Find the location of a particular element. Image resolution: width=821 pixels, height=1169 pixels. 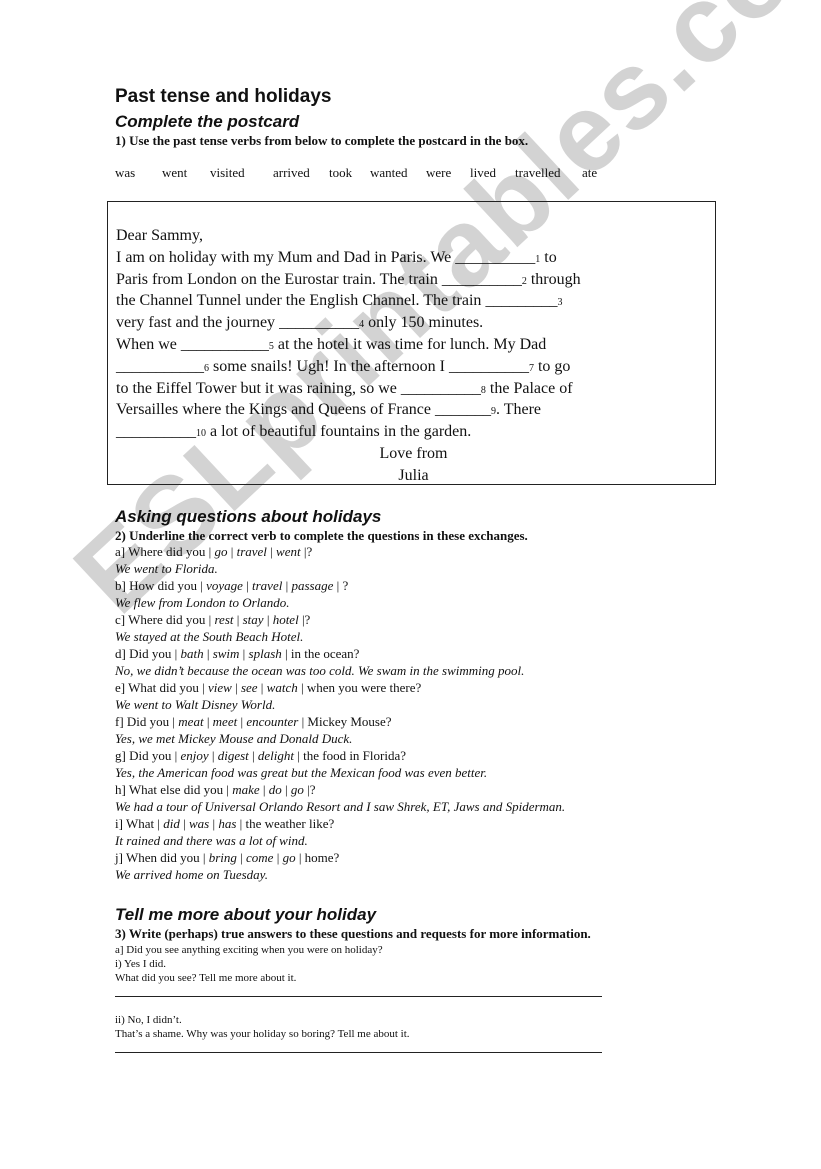

question-text: What else did you | is located at coordinates (178, 789).